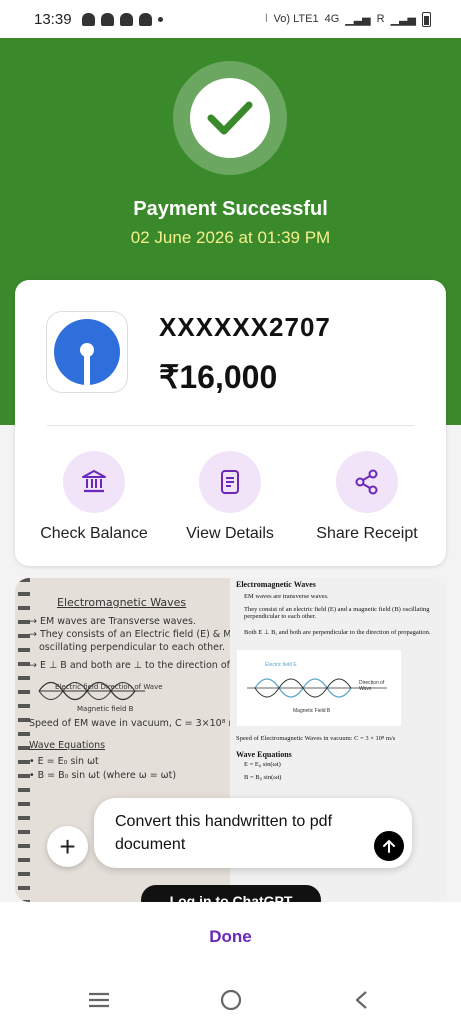  What do you see at coordinates (109, 687) in the screenshot?
I see `notebook-line: Electric field Direction of Wave` at bounding box center [109, 687].